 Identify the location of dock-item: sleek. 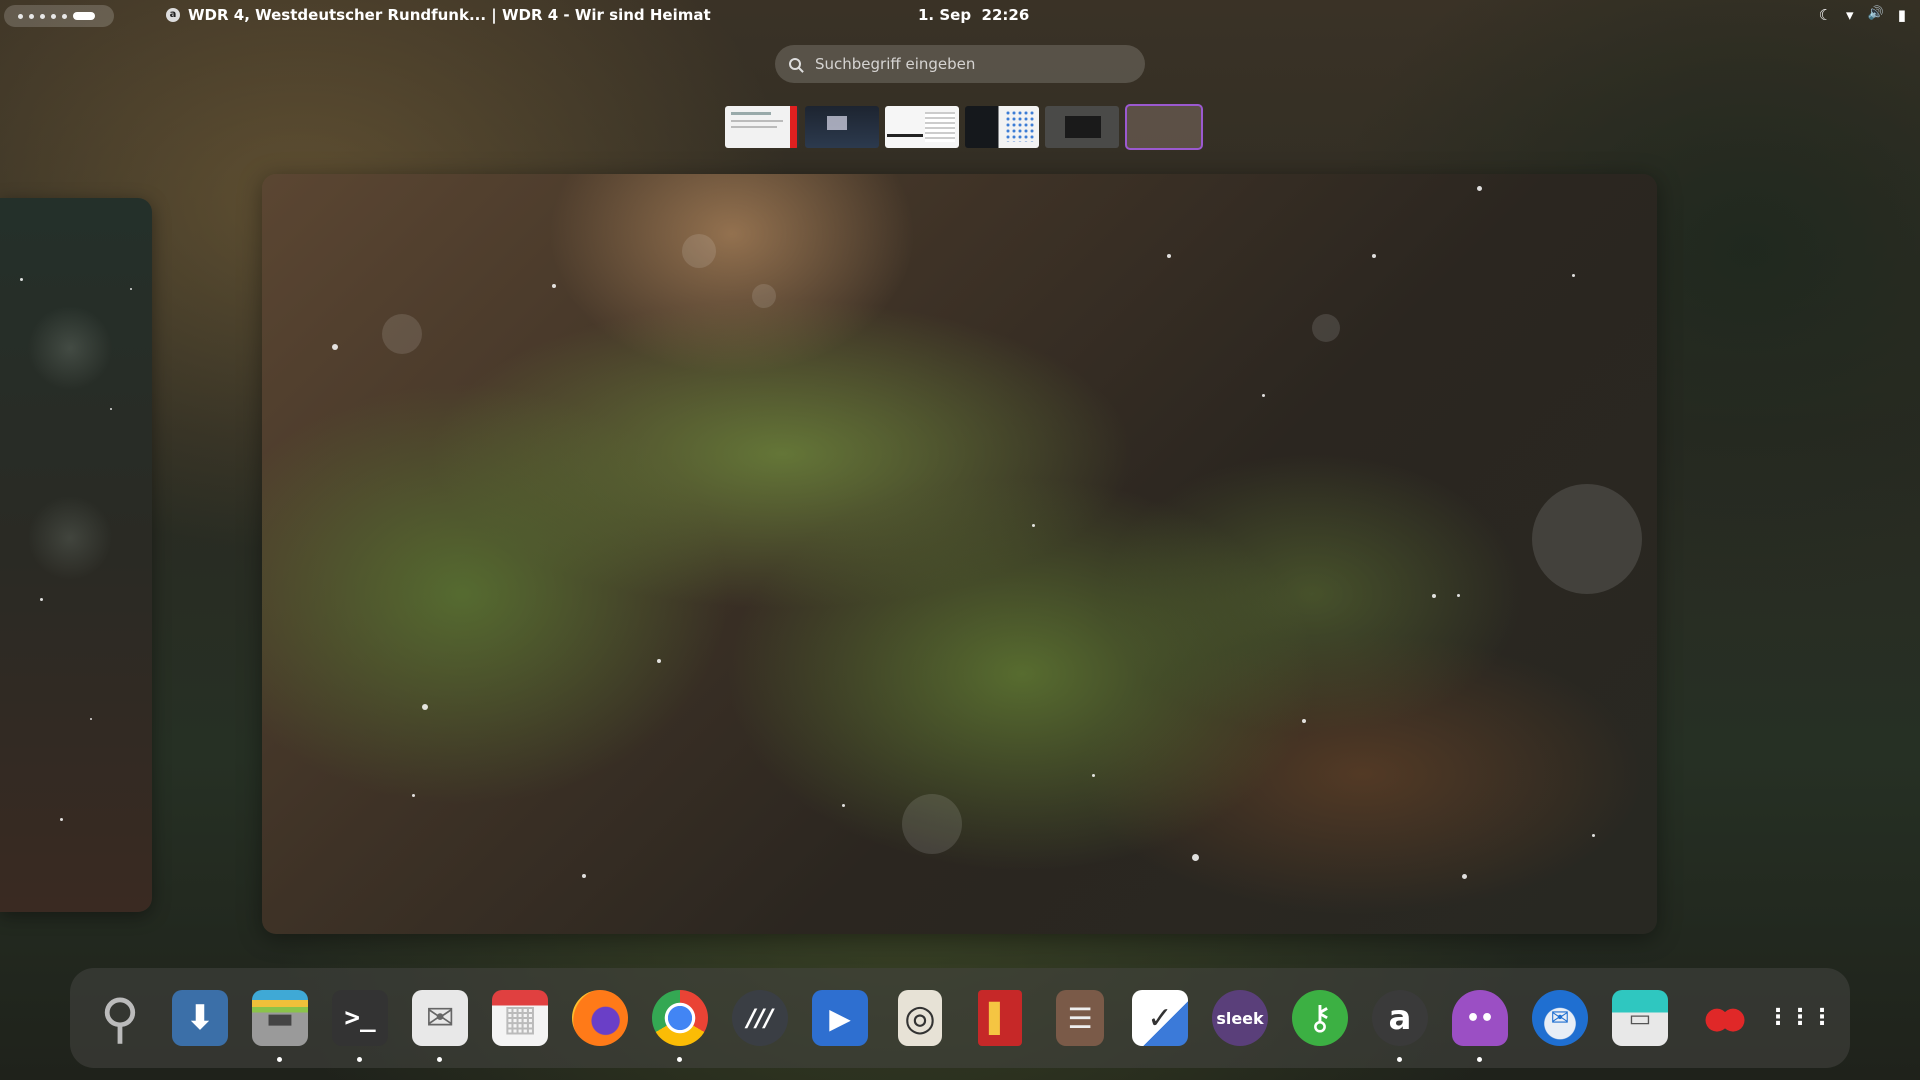
(1240, 1018).